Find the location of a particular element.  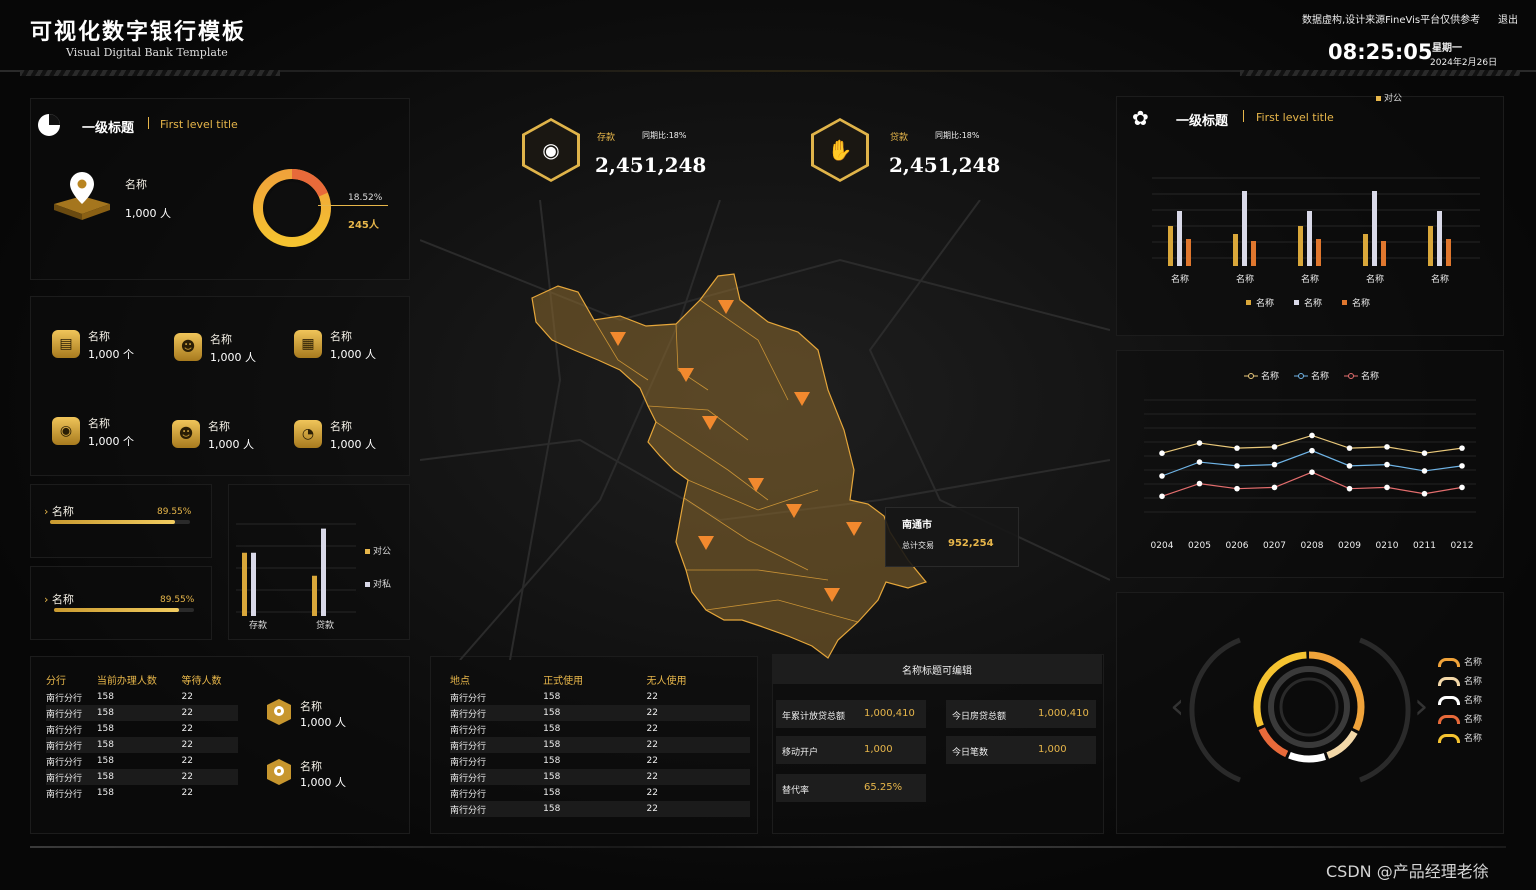

x-tick-label: 0206 is located at coordinates (1237, 546).